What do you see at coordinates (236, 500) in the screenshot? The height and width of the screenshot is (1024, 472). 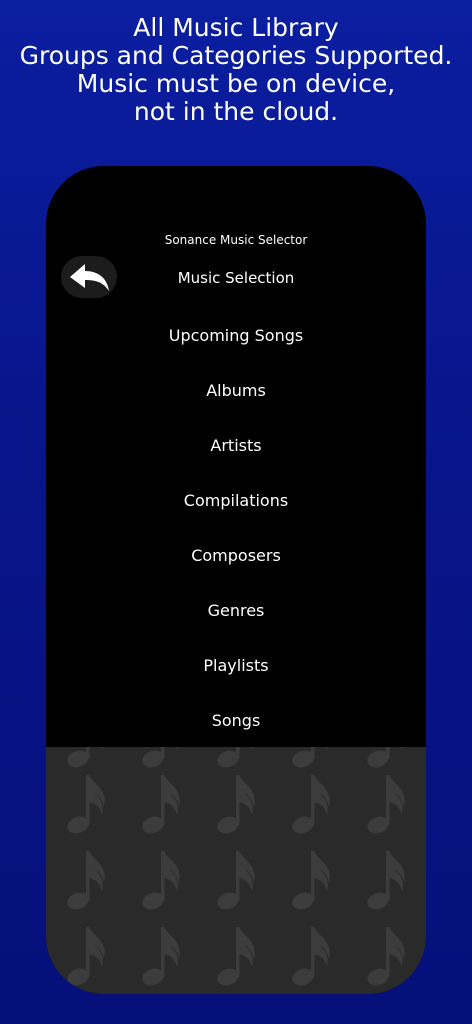 I see `menu-item-compilations: Compilations` at bounding box center [236, 500].